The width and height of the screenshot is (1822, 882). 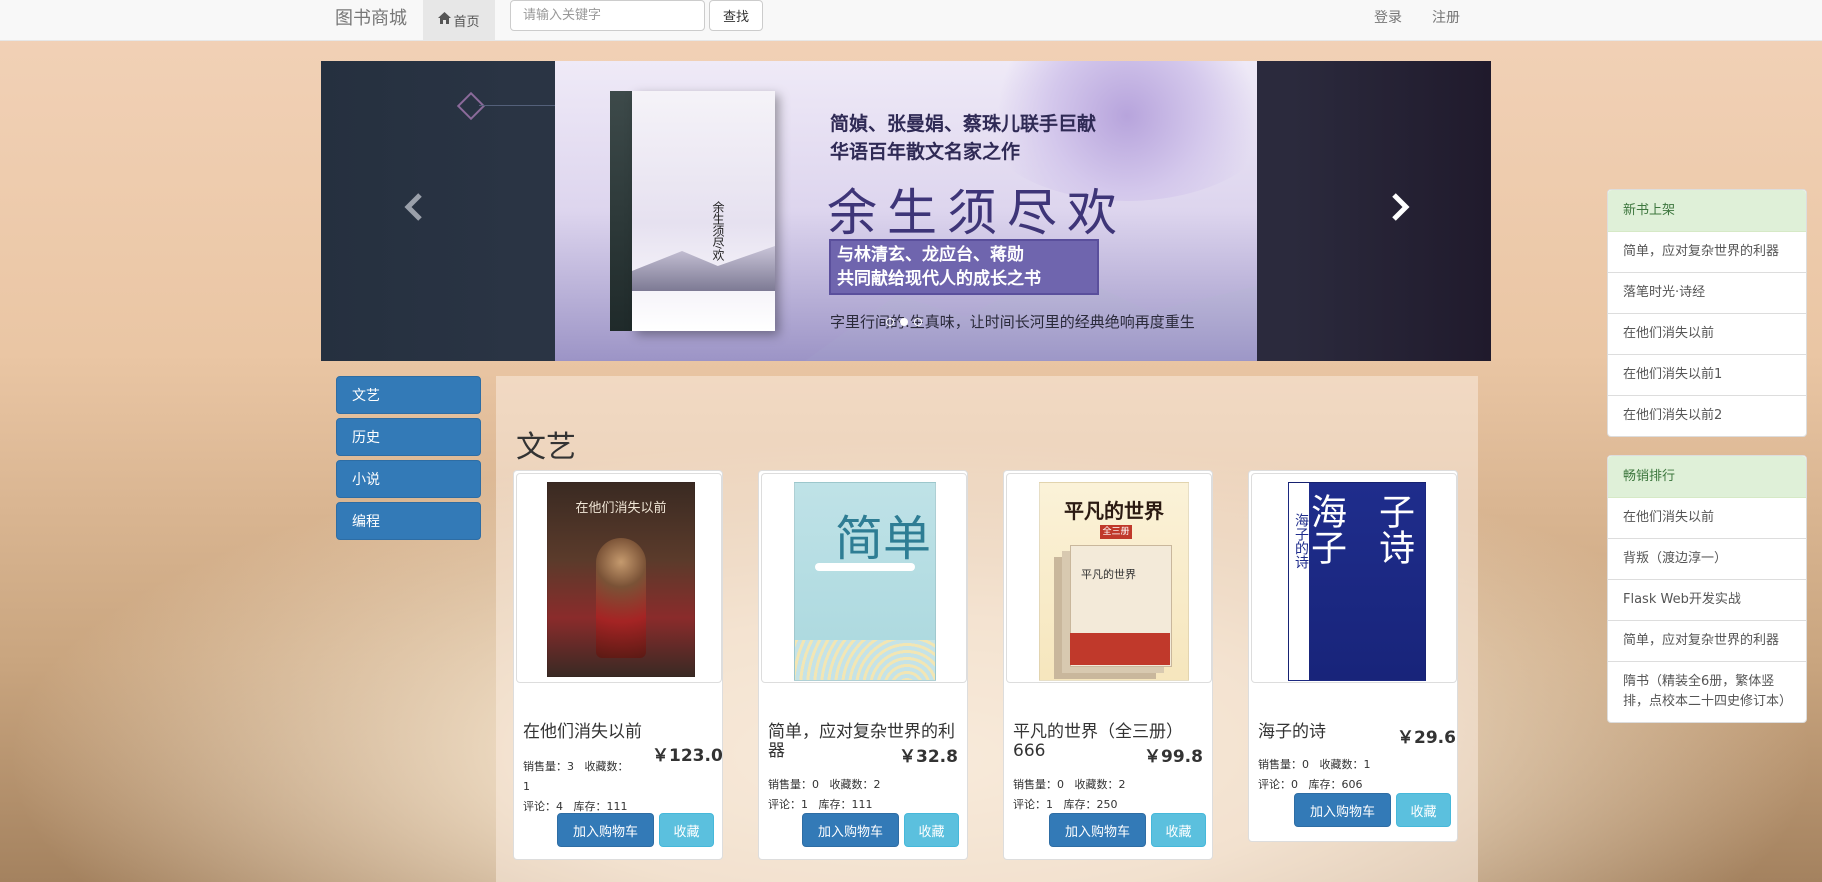 What do you see at coordinates (1345, 764) in the screenshot?
I see `favorite-count: 收藏数：1` at bounding box center [1345, 764].